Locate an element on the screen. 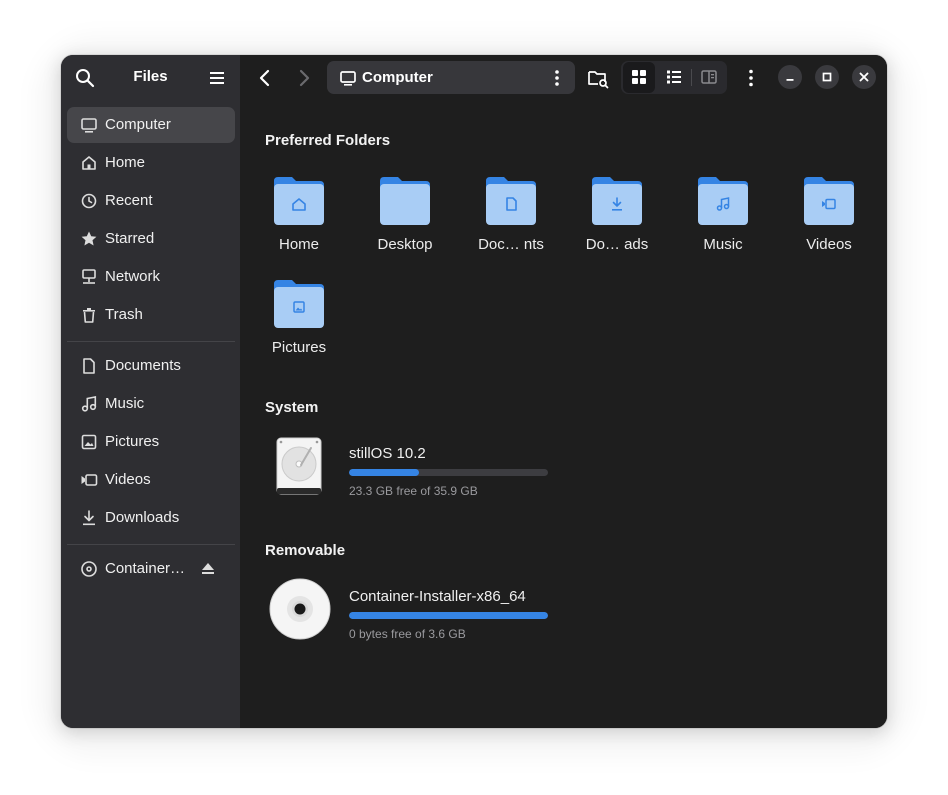  sidebar-item-computer: Computer is located at coordinates (151, 125).